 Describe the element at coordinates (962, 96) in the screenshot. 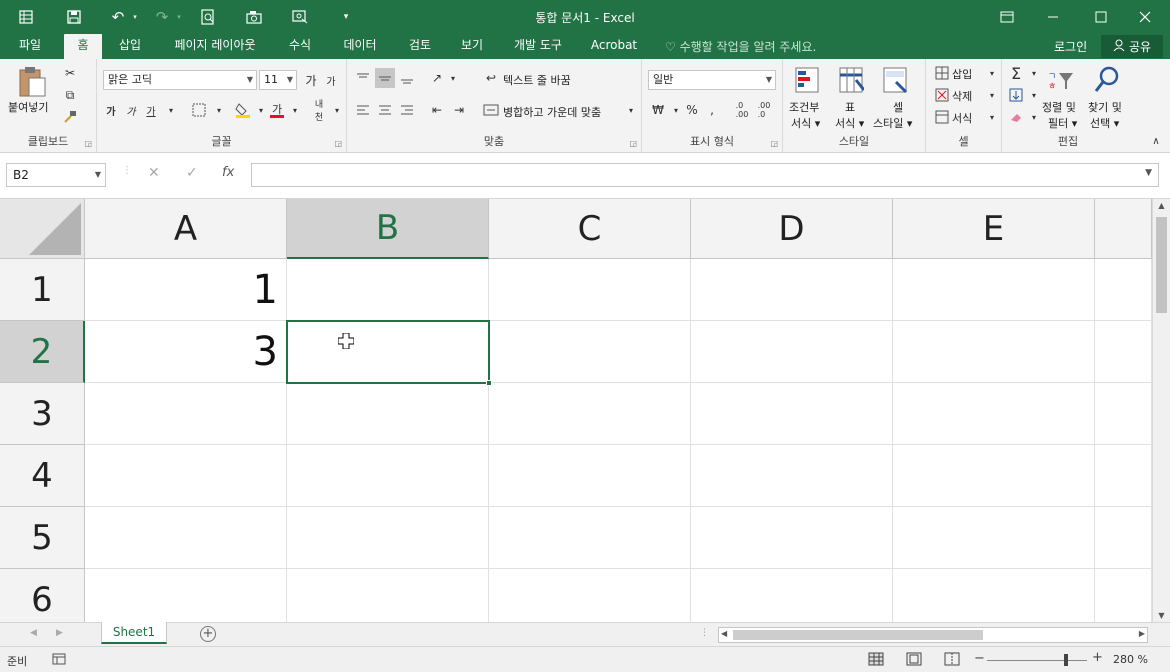

I see `delete-cells-button: 삭제` at that location.